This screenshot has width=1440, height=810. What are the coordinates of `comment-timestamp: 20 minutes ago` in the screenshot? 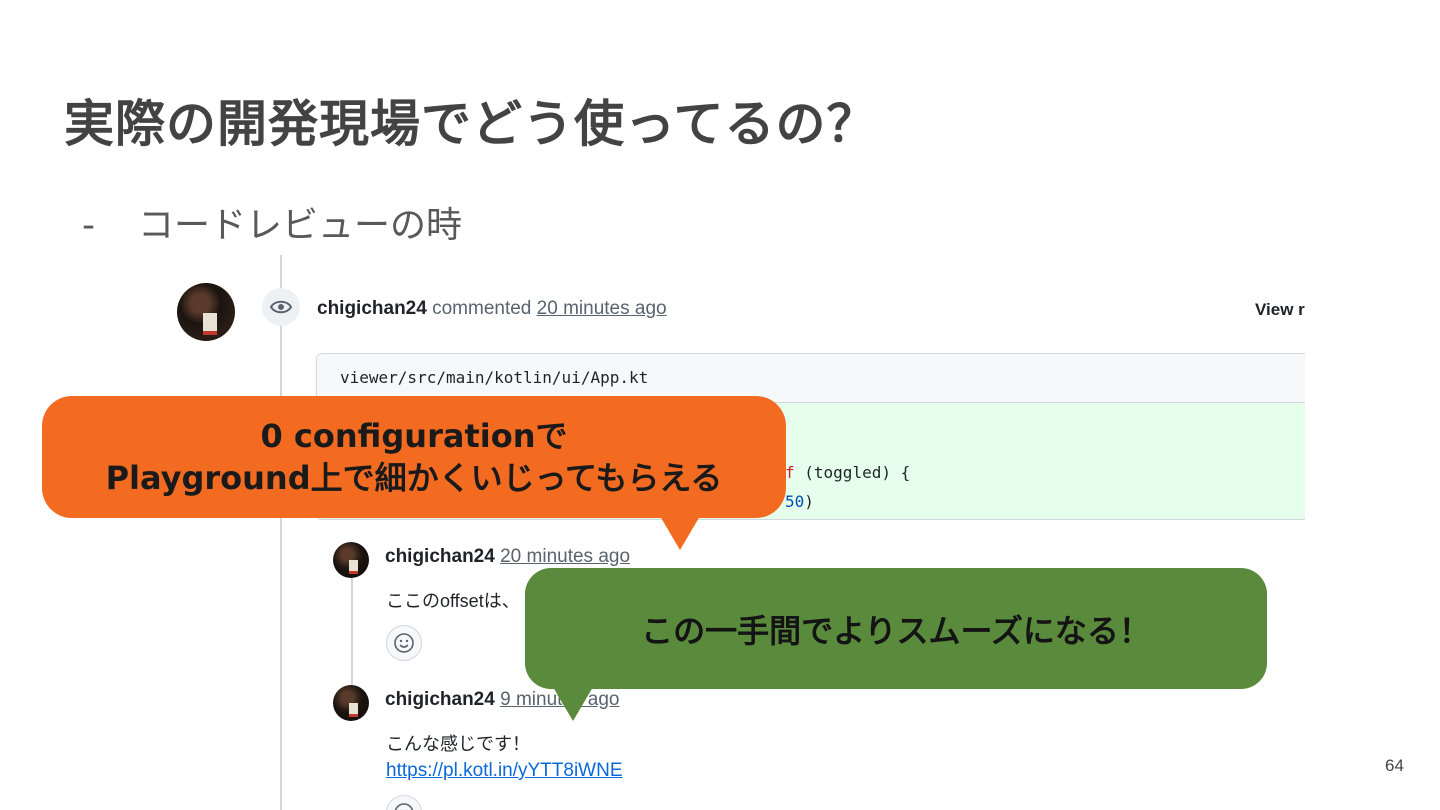 It's located at (602, 308).